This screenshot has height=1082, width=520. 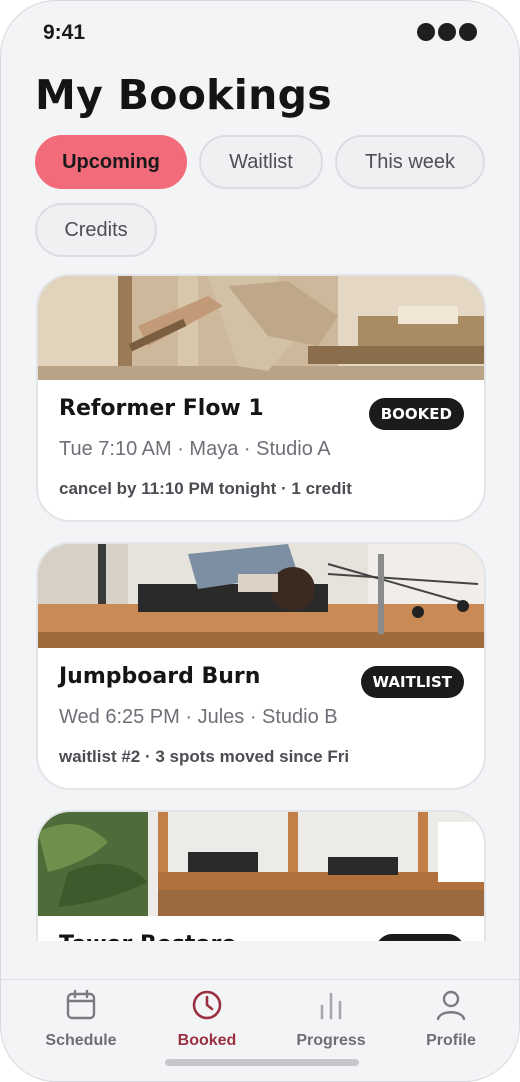 I want to click on booking-note: waitlist #2 · 3 spots moved since Fri, so click(x=204, y=756).